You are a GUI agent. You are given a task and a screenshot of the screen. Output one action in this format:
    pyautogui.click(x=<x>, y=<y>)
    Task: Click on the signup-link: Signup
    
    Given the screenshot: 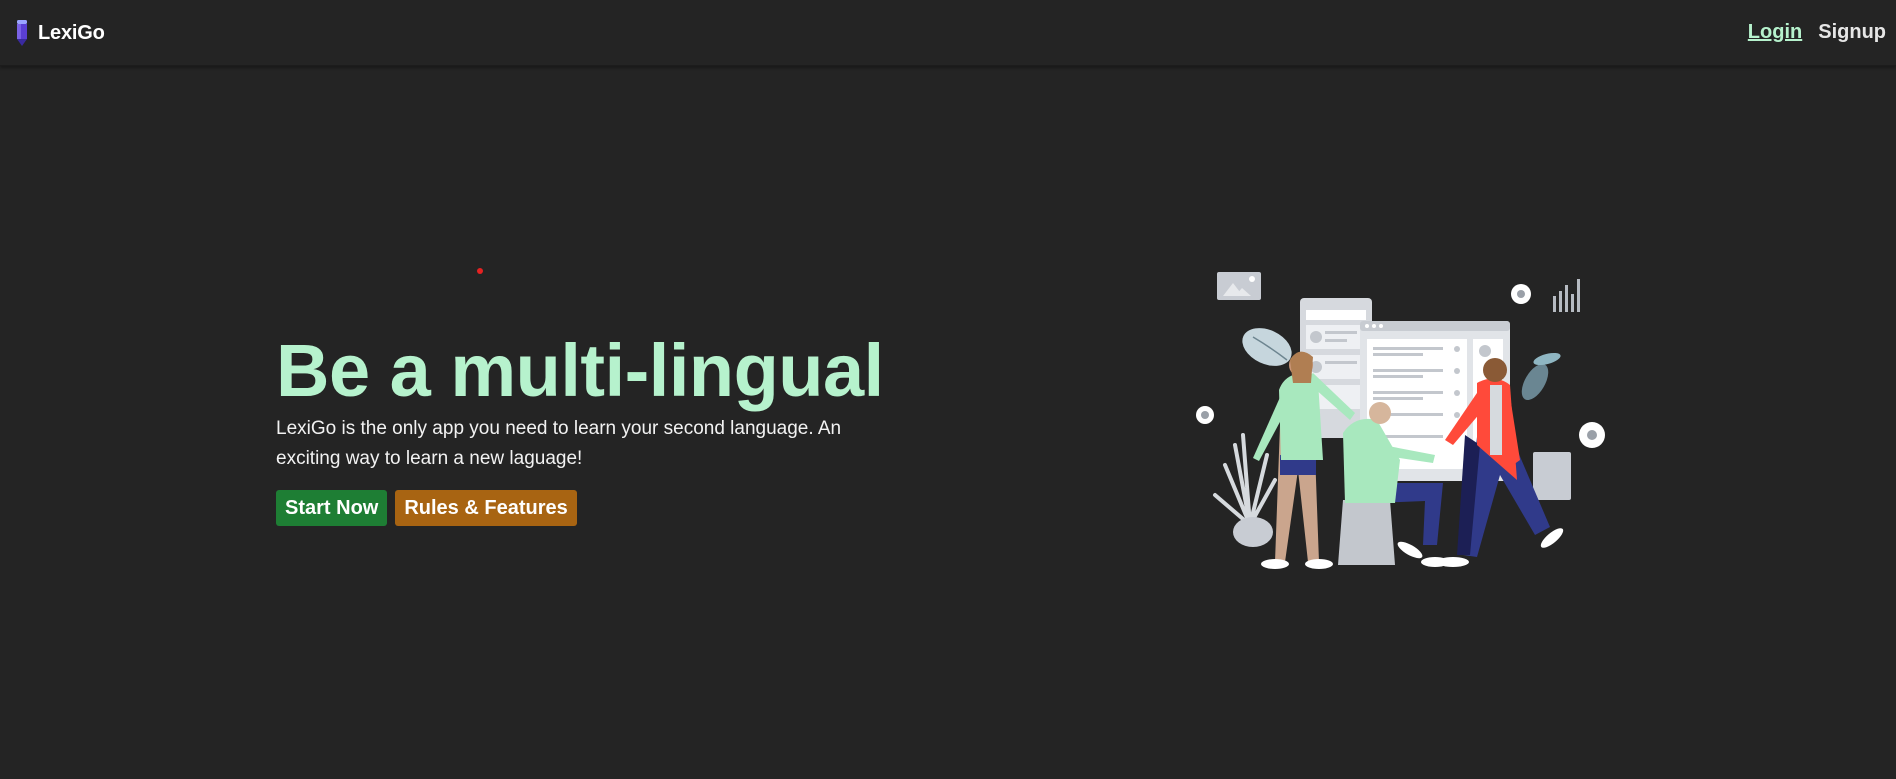 What is the action you would take?
    pyautogui.click(x=1852, y=32)
    